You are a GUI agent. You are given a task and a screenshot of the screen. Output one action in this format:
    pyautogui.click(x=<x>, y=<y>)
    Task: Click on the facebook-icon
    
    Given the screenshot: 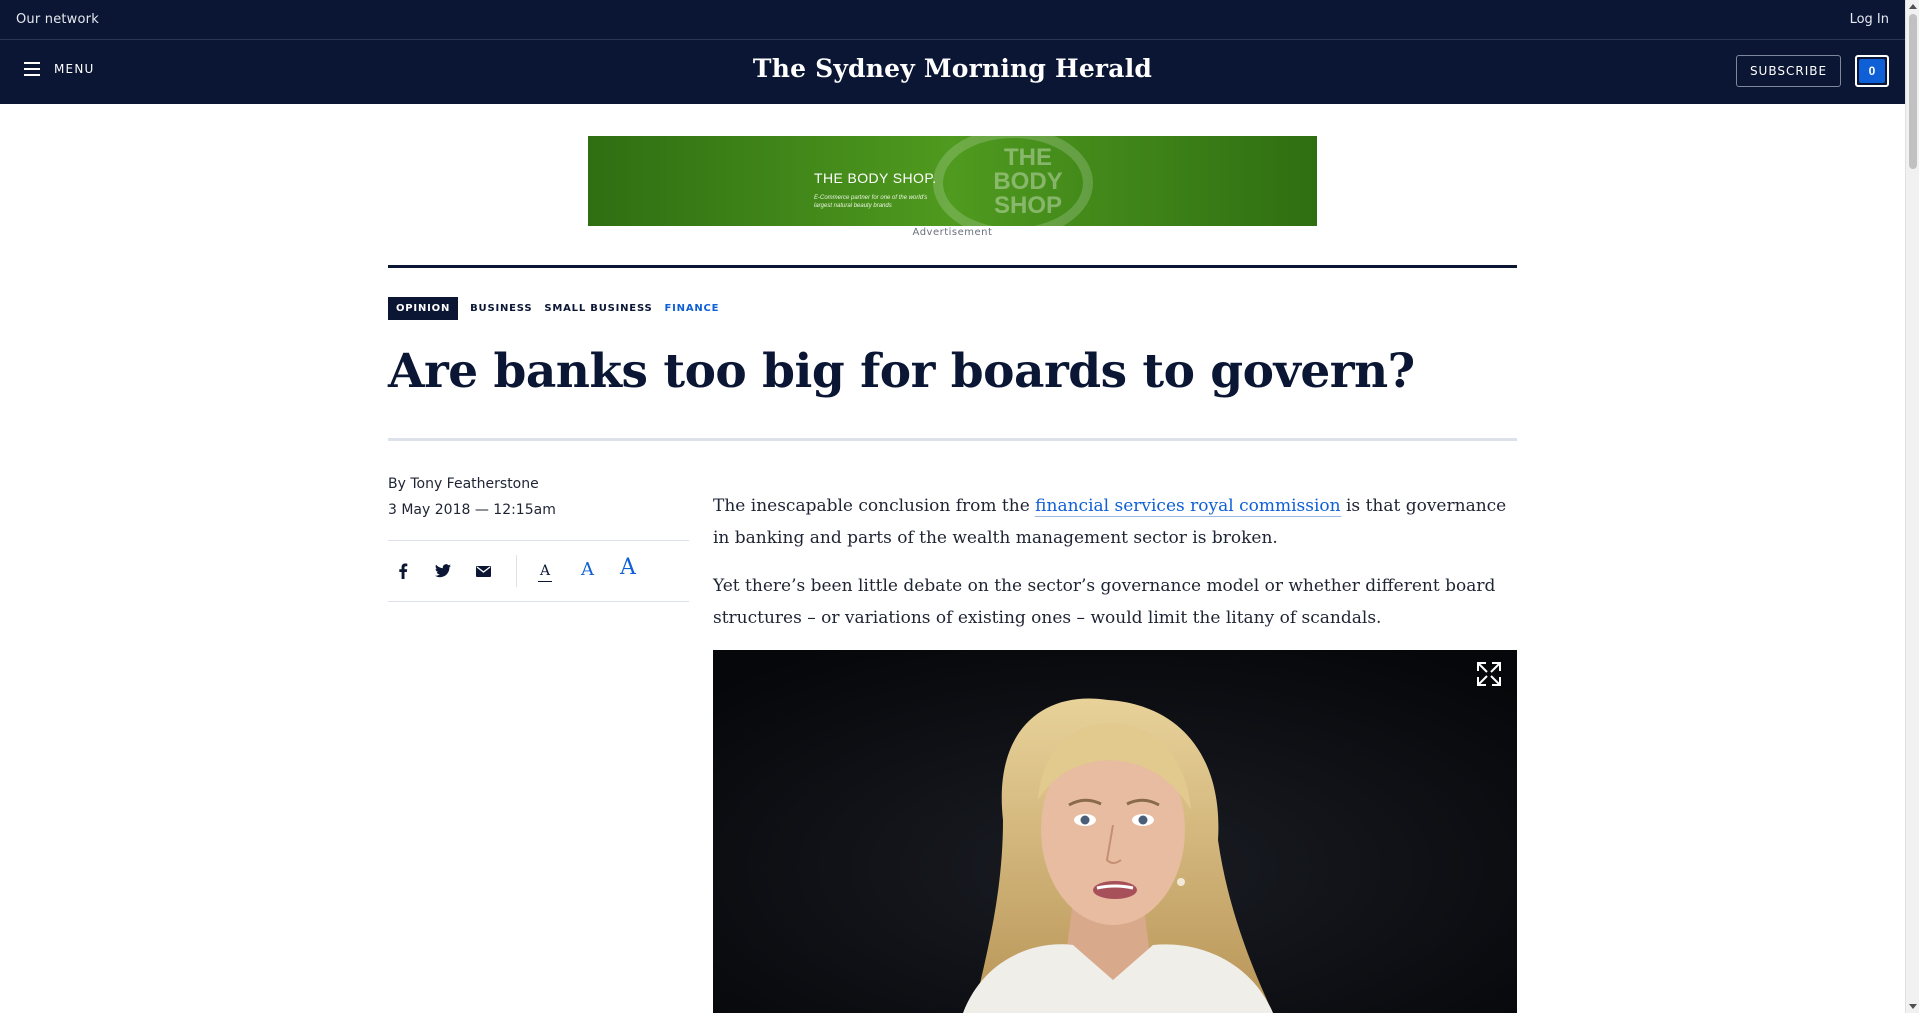 What is the action you would take?
    pyautogui.click(x=403, y=571)
    